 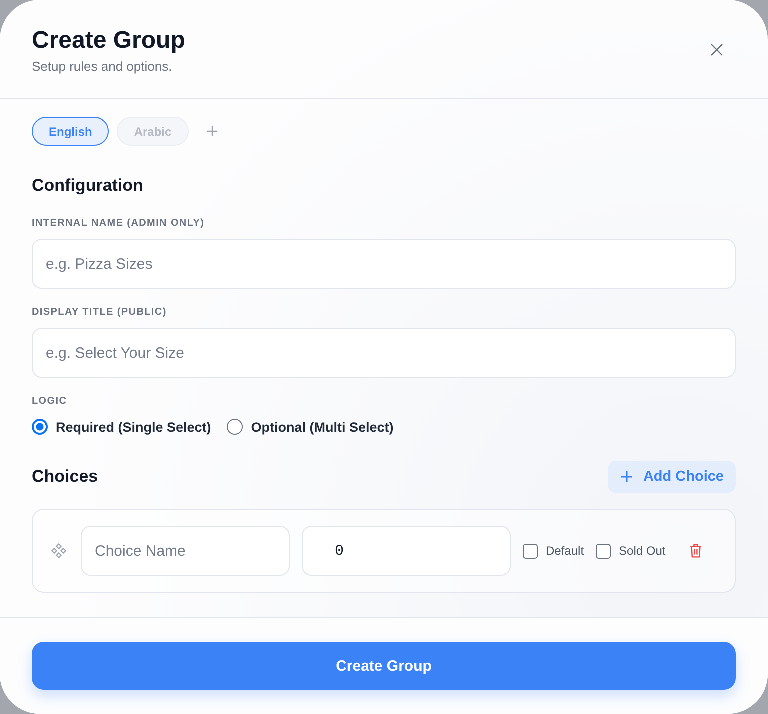 What do you see at coordinates (642, 551) in the screenshot?
I see `checkbox-label: Sold Out` at bounding box center [642, 551].